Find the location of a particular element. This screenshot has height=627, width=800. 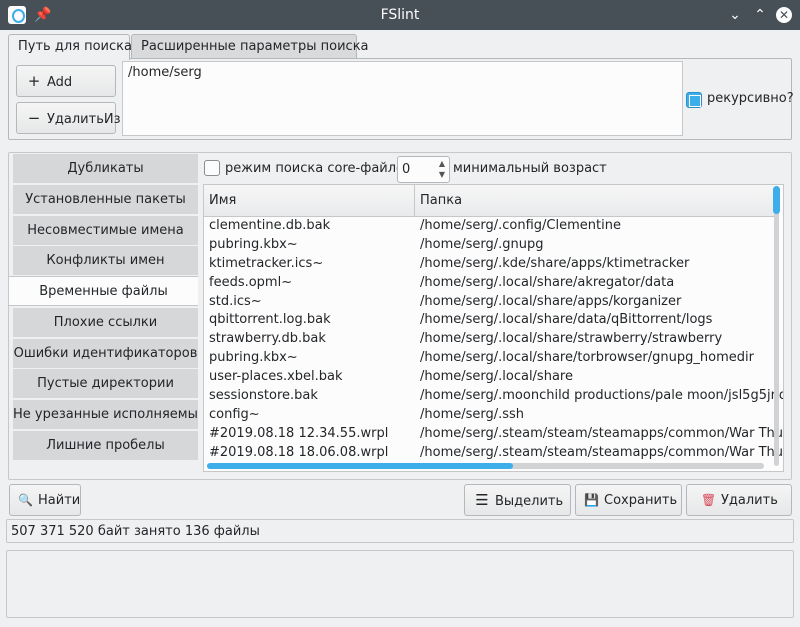

add-path-button: + Add is located at coordinates (66, 81).